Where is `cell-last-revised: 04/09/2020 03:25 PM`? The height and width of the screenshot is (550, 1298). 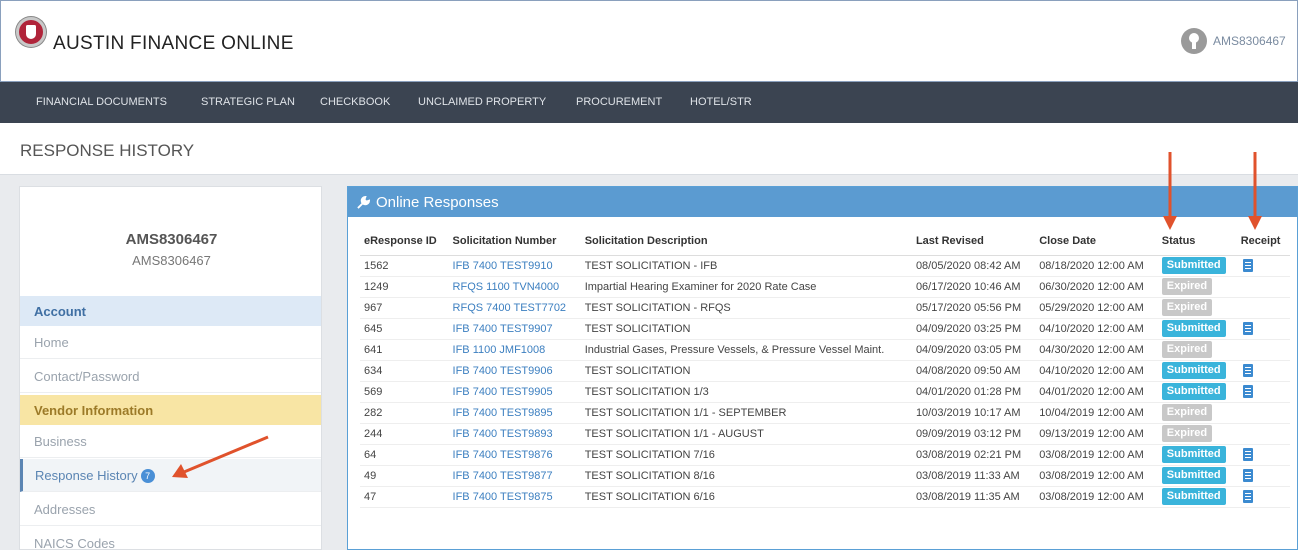 cell-last-revised: 04/09/2020 03:25 PM is located at coordinates (973, 329).